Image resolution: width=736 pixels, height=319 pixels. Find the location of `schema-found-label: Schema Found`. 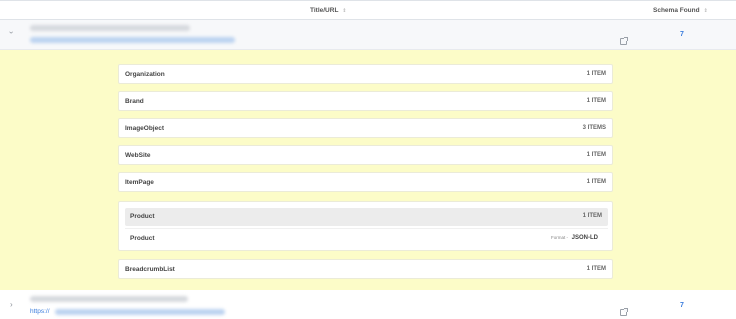

schema-found-label: Schema Found is located at coordinates (676, 10).